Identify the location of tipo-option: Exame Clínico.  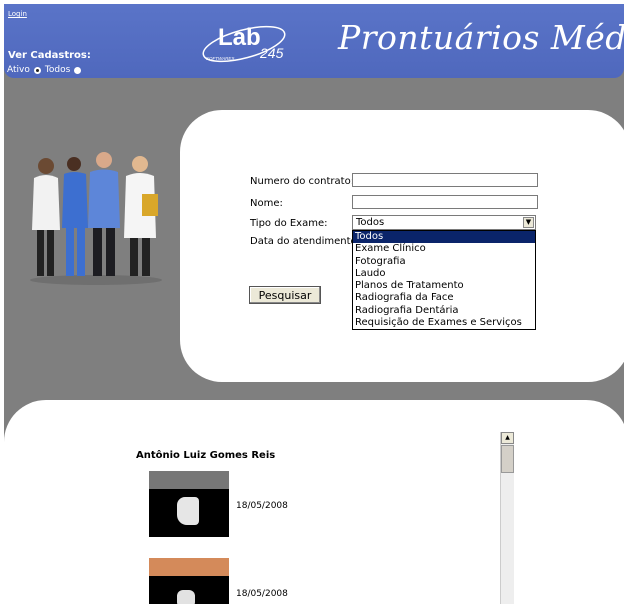
(444, 249).